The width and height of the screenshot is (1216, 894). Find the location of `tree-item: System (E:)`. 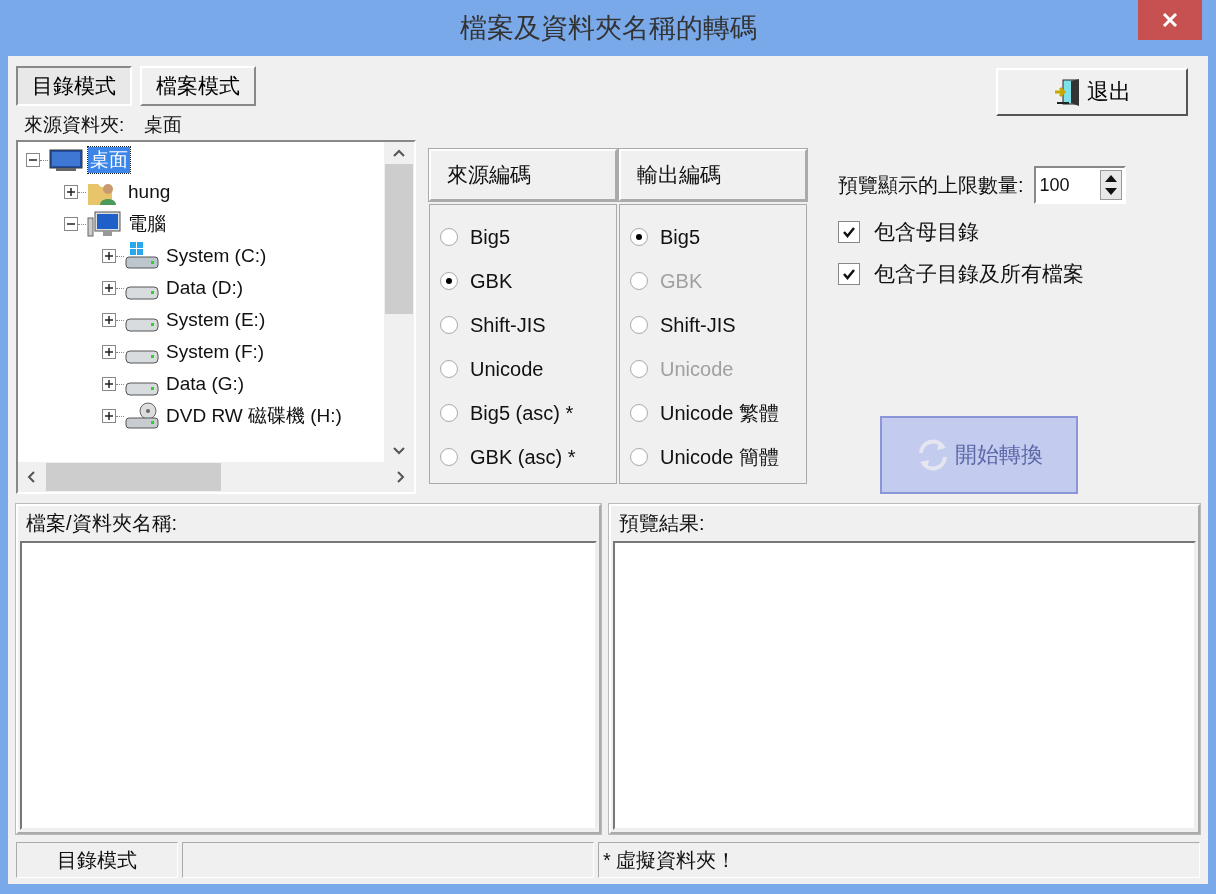

tree-item: System (E:) is located at coordinates (216, 320).